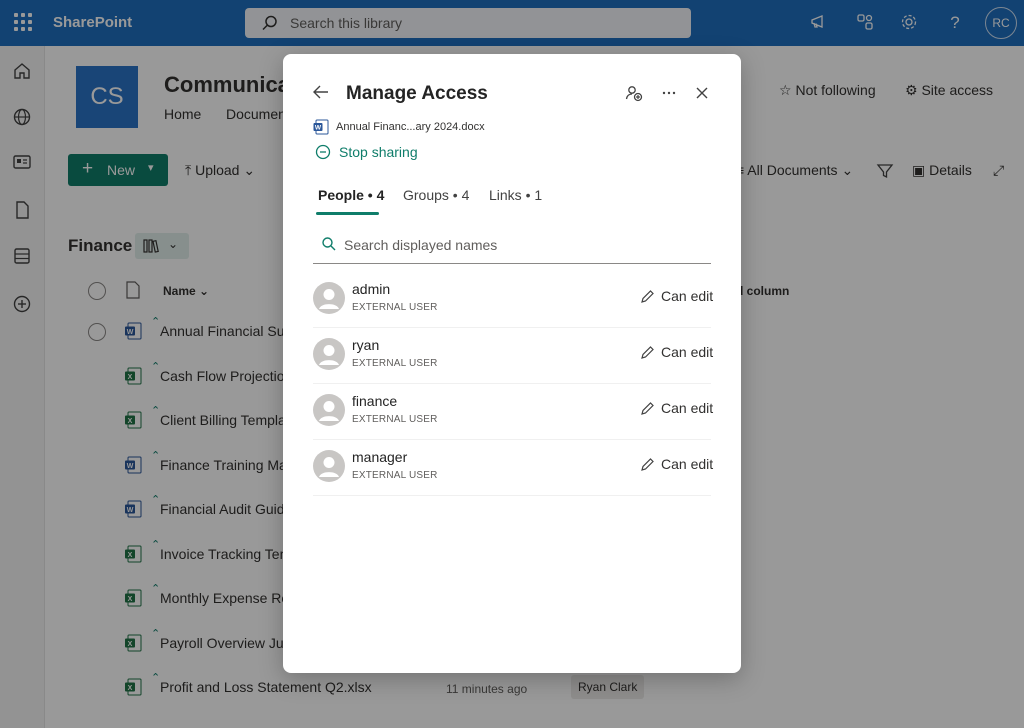  What do you see at coordinates (380, 457) in the screenshot?
I see `person-name: manager` at bounding box center [380, 457].